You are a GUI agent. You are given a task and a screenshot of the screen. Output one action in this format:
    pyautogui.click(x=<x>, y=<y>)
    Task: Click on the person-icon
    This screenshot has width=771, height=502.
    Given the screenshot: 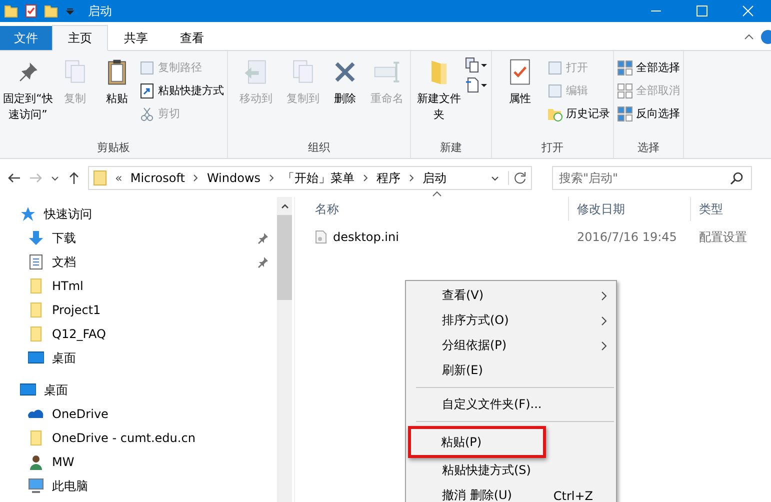 What is the action you would take?
    pyautogui.click(x=36, y=462)
    